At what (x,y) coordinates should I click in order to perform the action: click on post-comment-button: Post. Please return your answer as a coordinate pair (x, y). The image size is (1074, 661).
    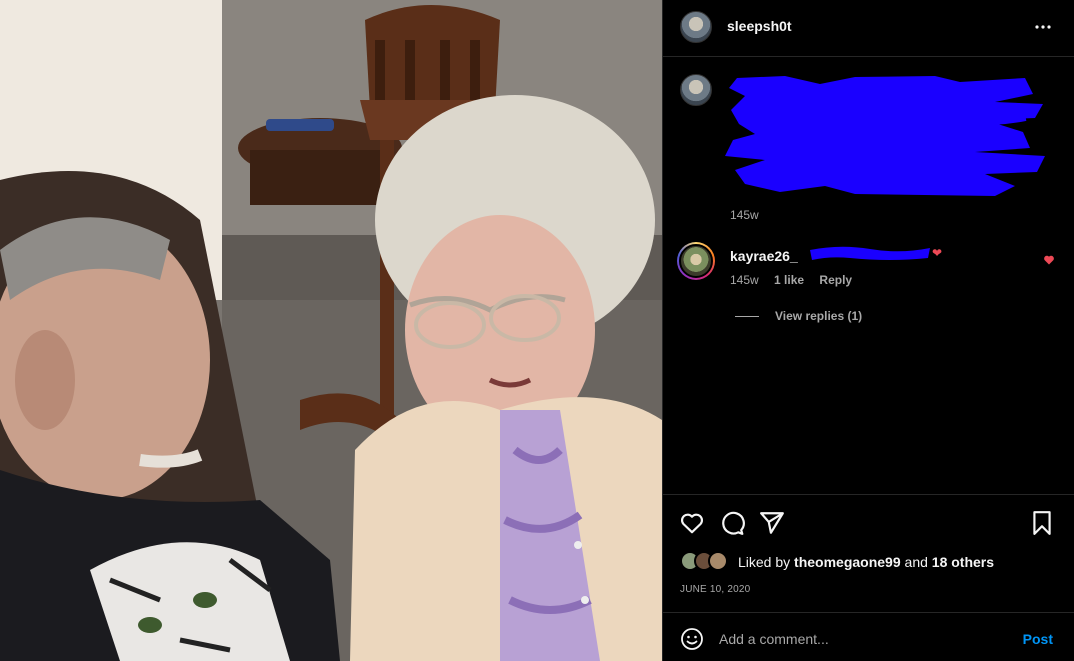
    Looking at the image, I should click on (1038, 639).